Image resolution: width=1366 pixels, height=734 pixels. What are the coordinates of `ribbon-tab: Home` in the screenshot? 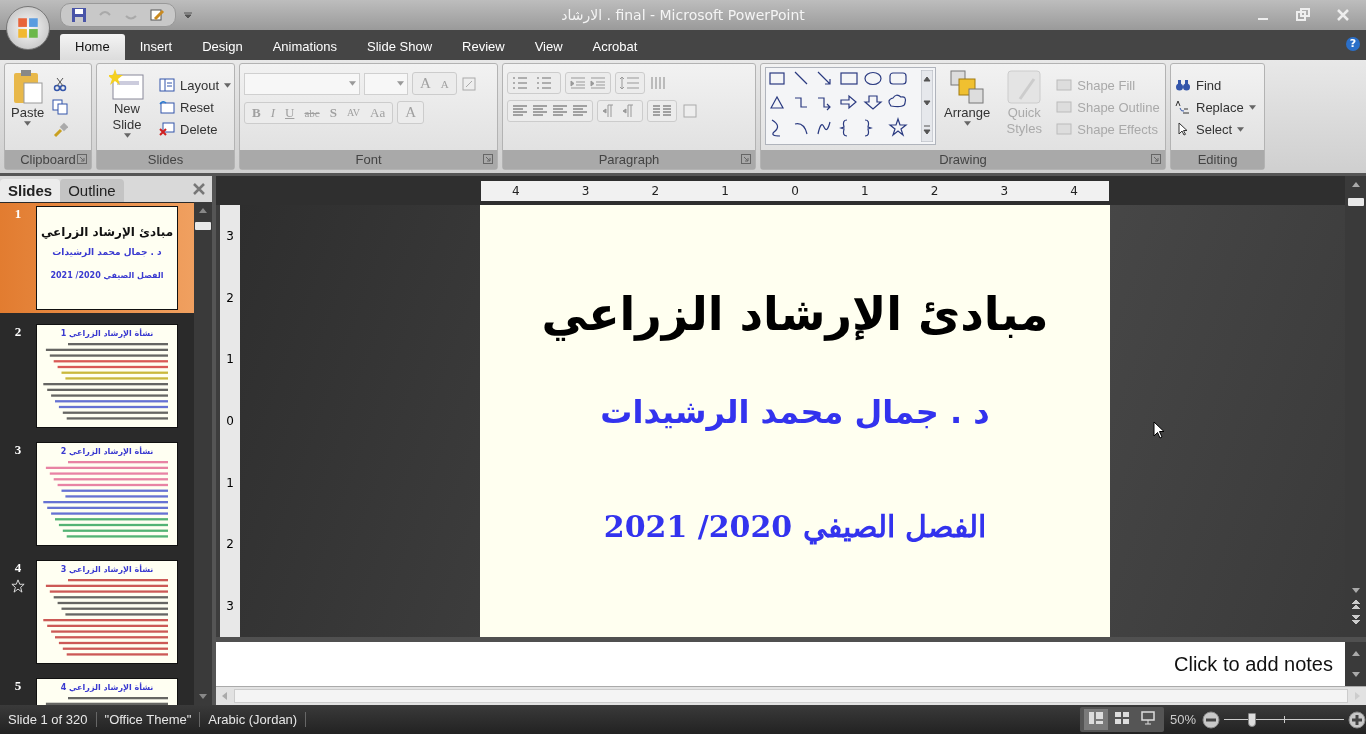 It's located at (92, 47).